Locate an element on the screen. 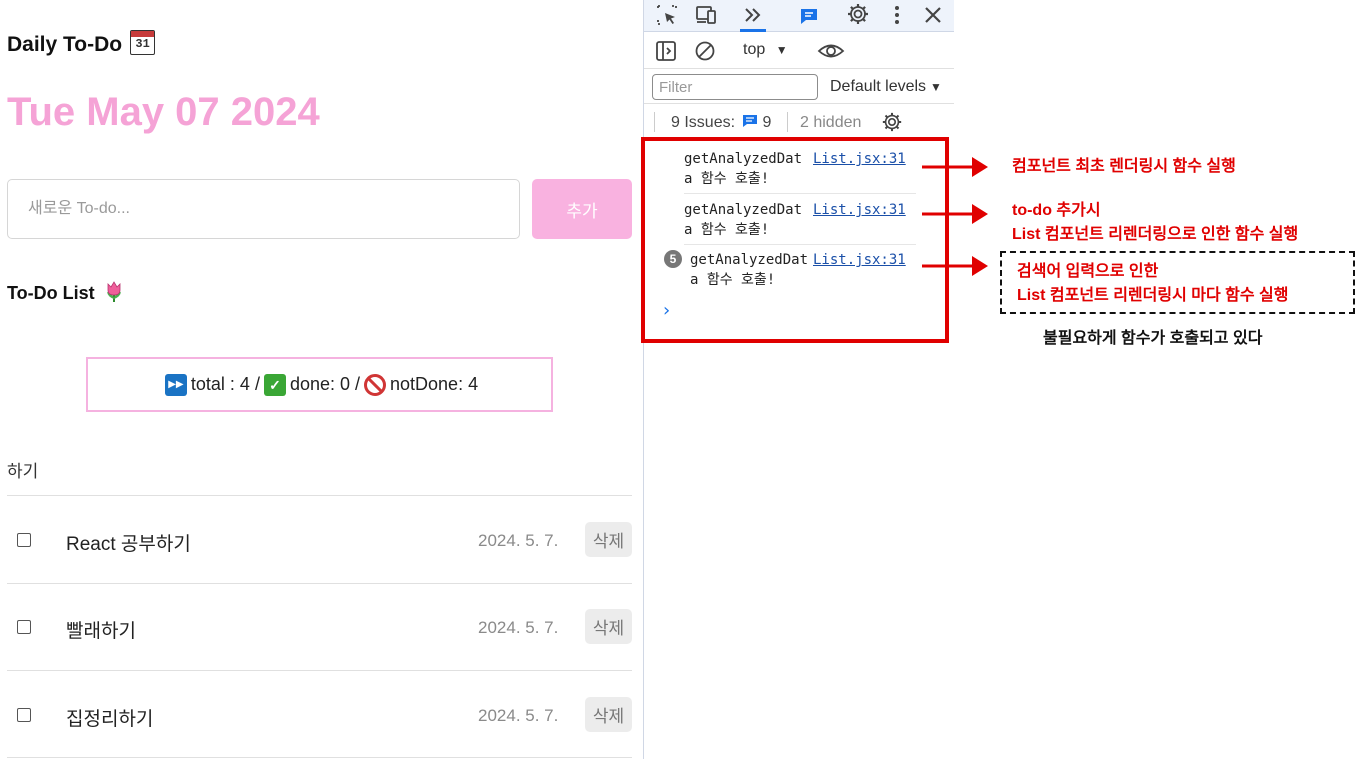 The width and height of the screenshot is (1369, 759). clear-console-icon is located at coordinates (705, 51).